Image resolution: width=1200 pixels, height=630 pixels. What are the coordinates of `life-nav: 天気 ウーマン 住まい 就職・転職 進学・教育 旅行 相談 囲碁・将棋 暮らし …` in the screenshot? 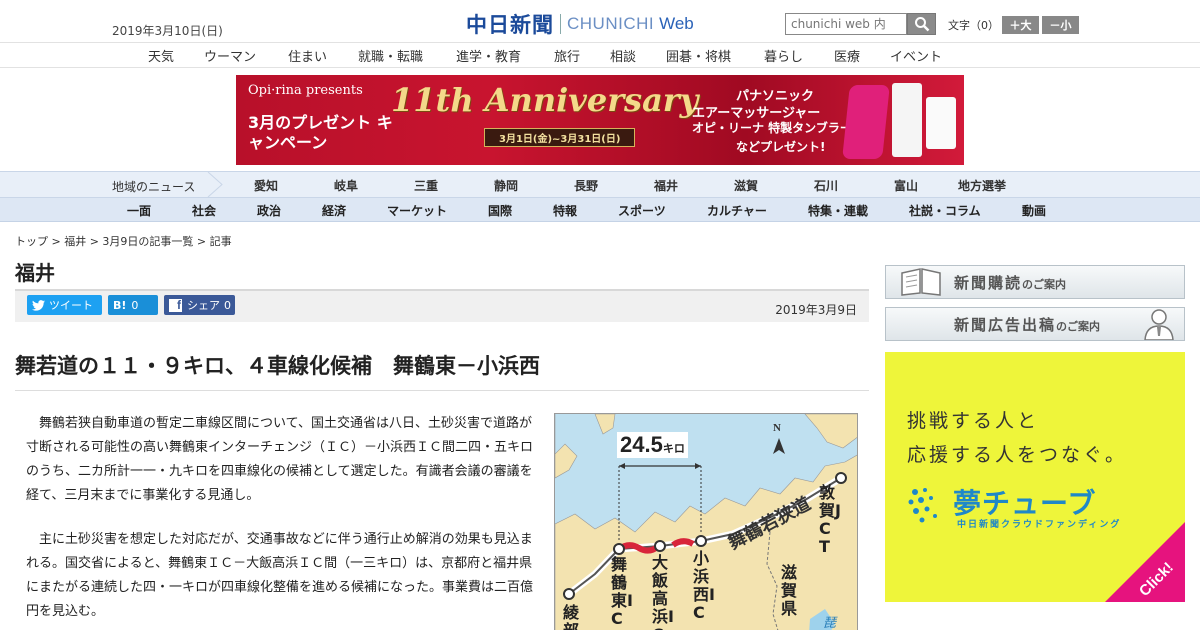 It's located at (600, 55).